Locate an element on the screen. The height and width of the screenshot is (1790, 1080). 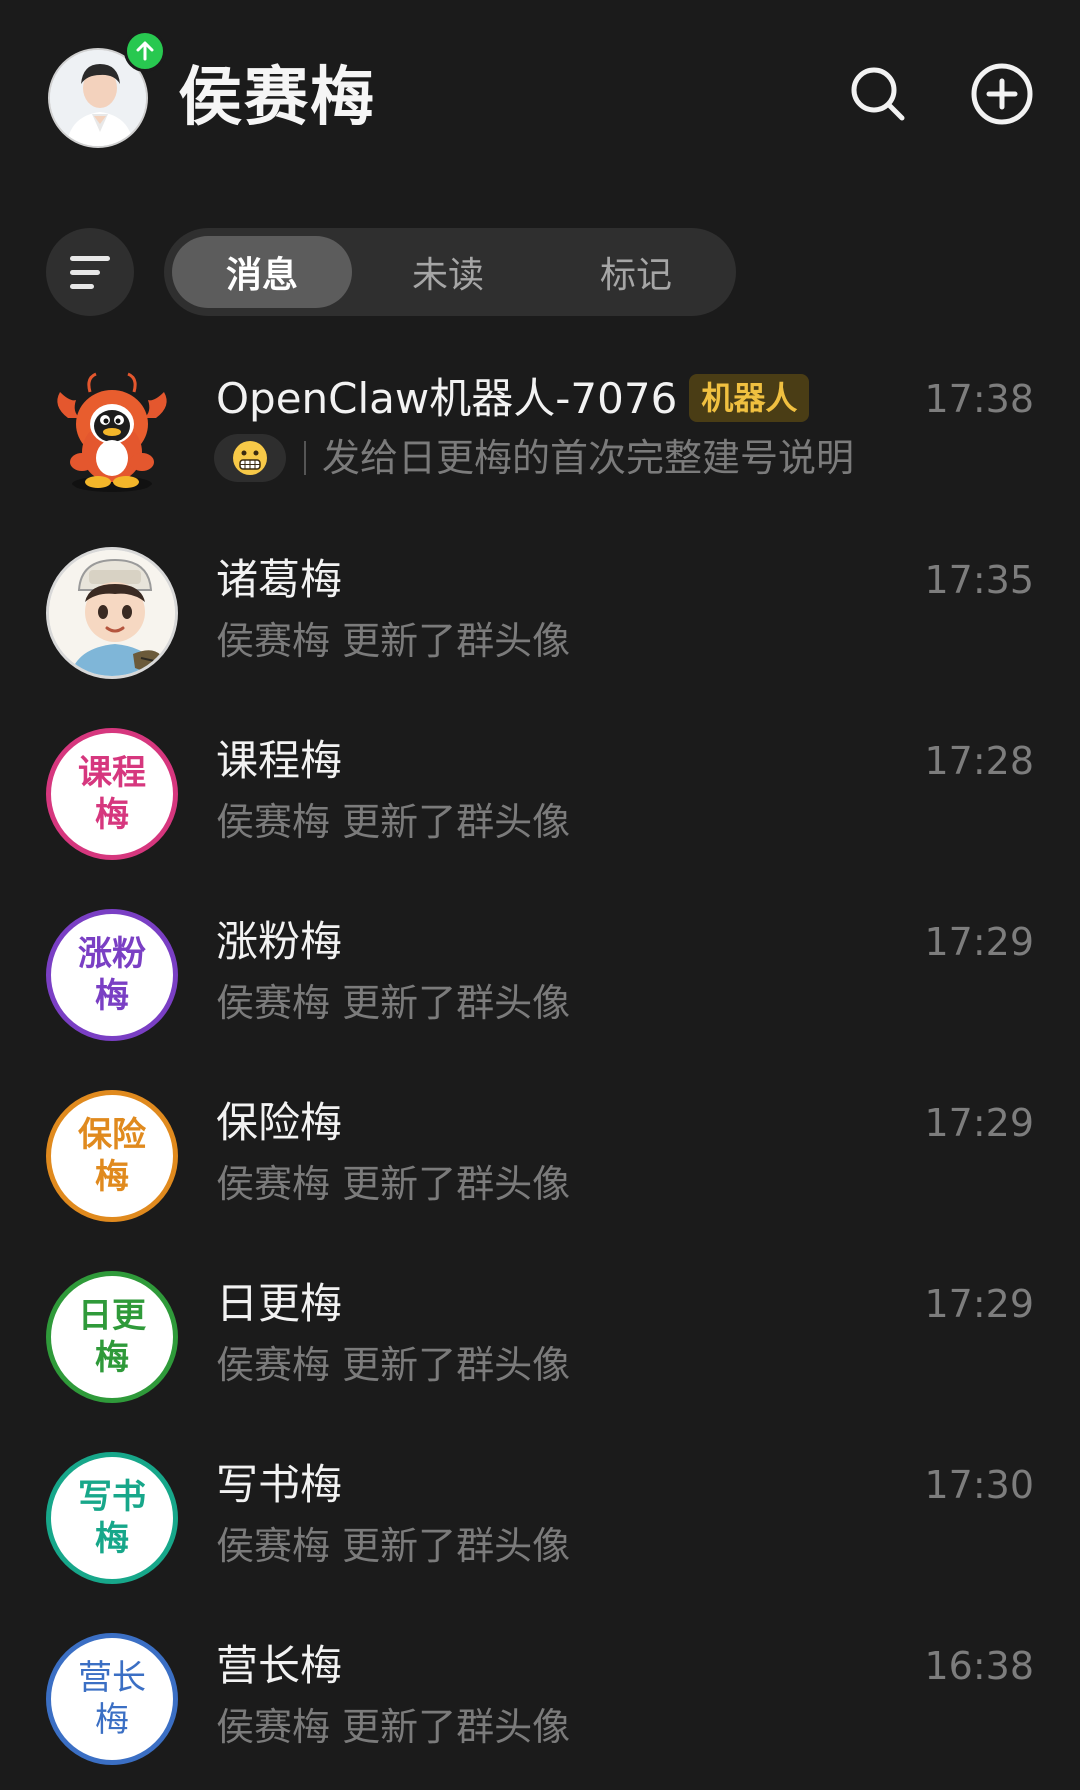
chat-name: 写书梅 is located at coordinates (279, 1484).